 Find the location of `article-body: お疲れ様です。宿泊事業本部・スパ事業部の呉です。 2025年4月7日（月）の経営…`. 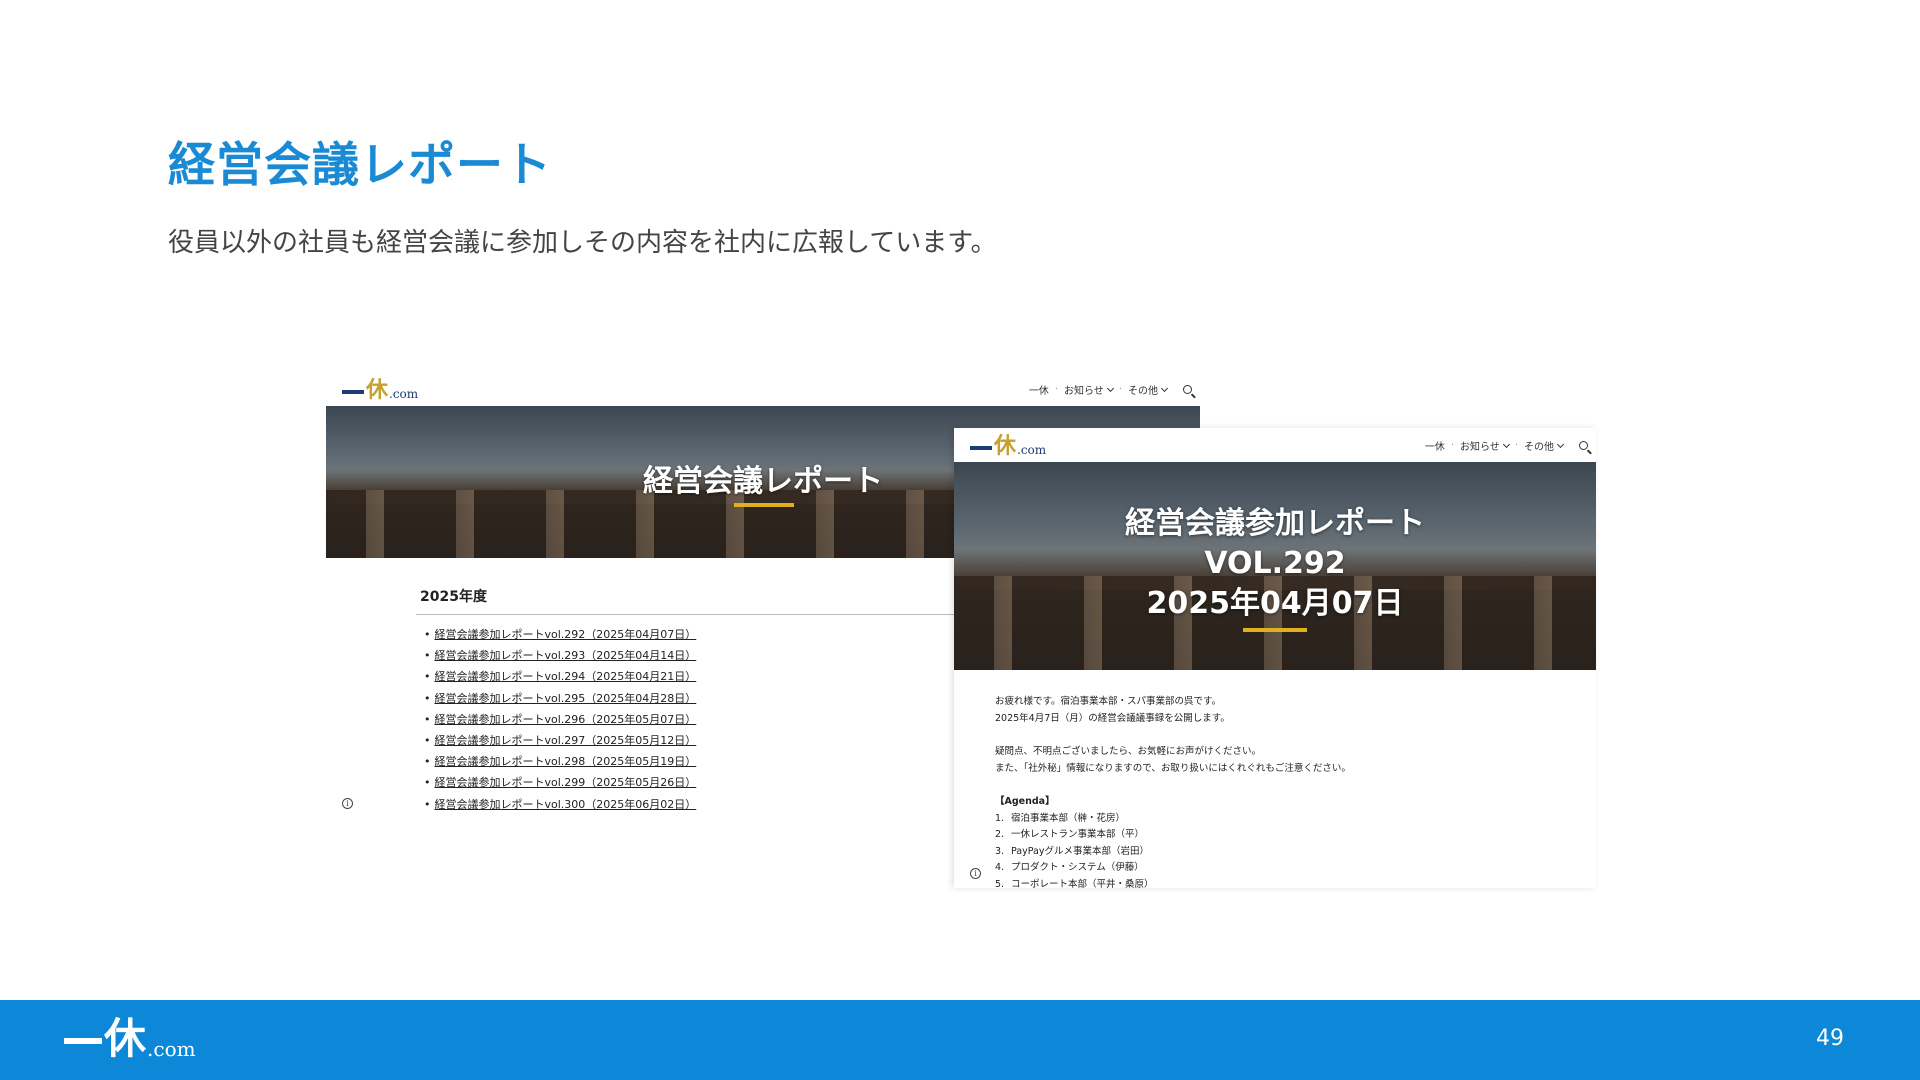

article-body: お疲れ様です。宿泊事業本部・スパ事業部の呉です。 2025年4月7日（月）の経営… is located at coordinates (1173, 791).